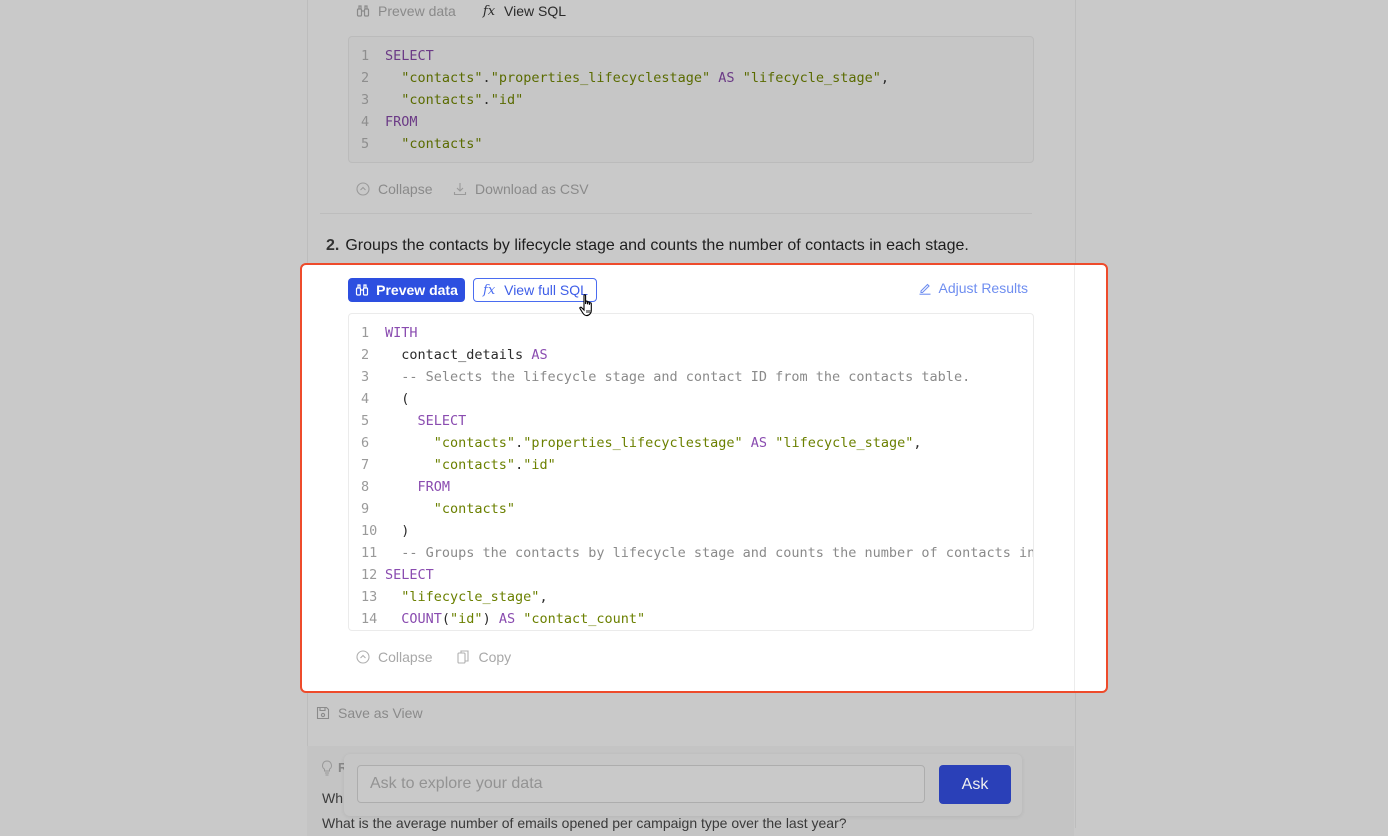  I want to click on line-number: 10, so click(369, 531).